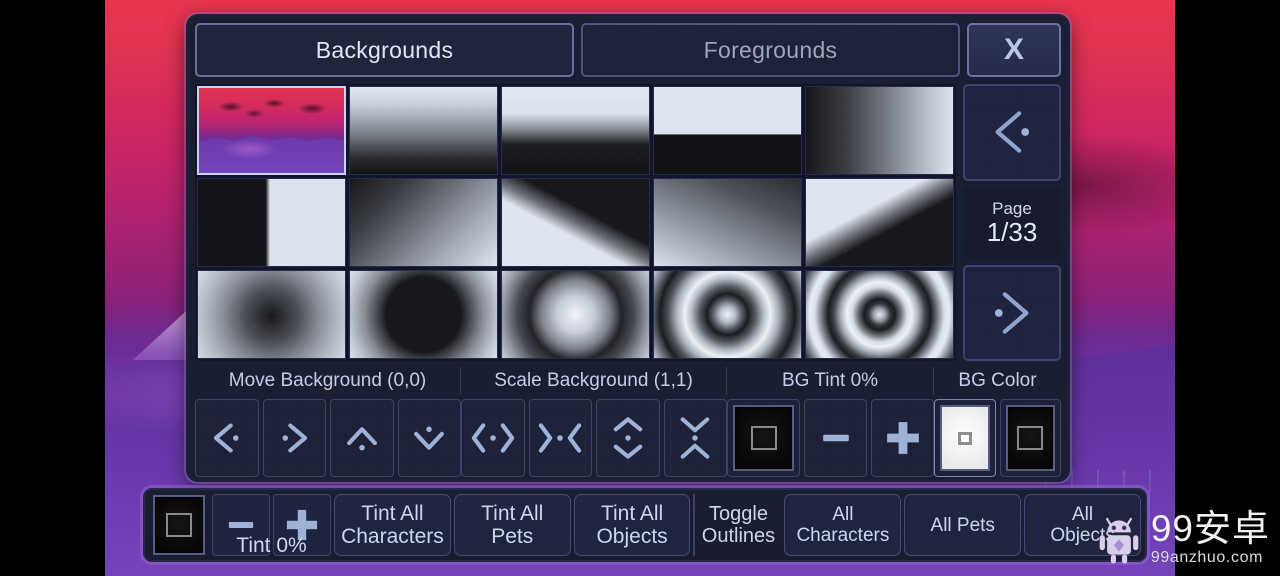 Image resolution: width=1280 pixels, height=576 pixels. I want to click on bg-tint-group, so click(830, 438).